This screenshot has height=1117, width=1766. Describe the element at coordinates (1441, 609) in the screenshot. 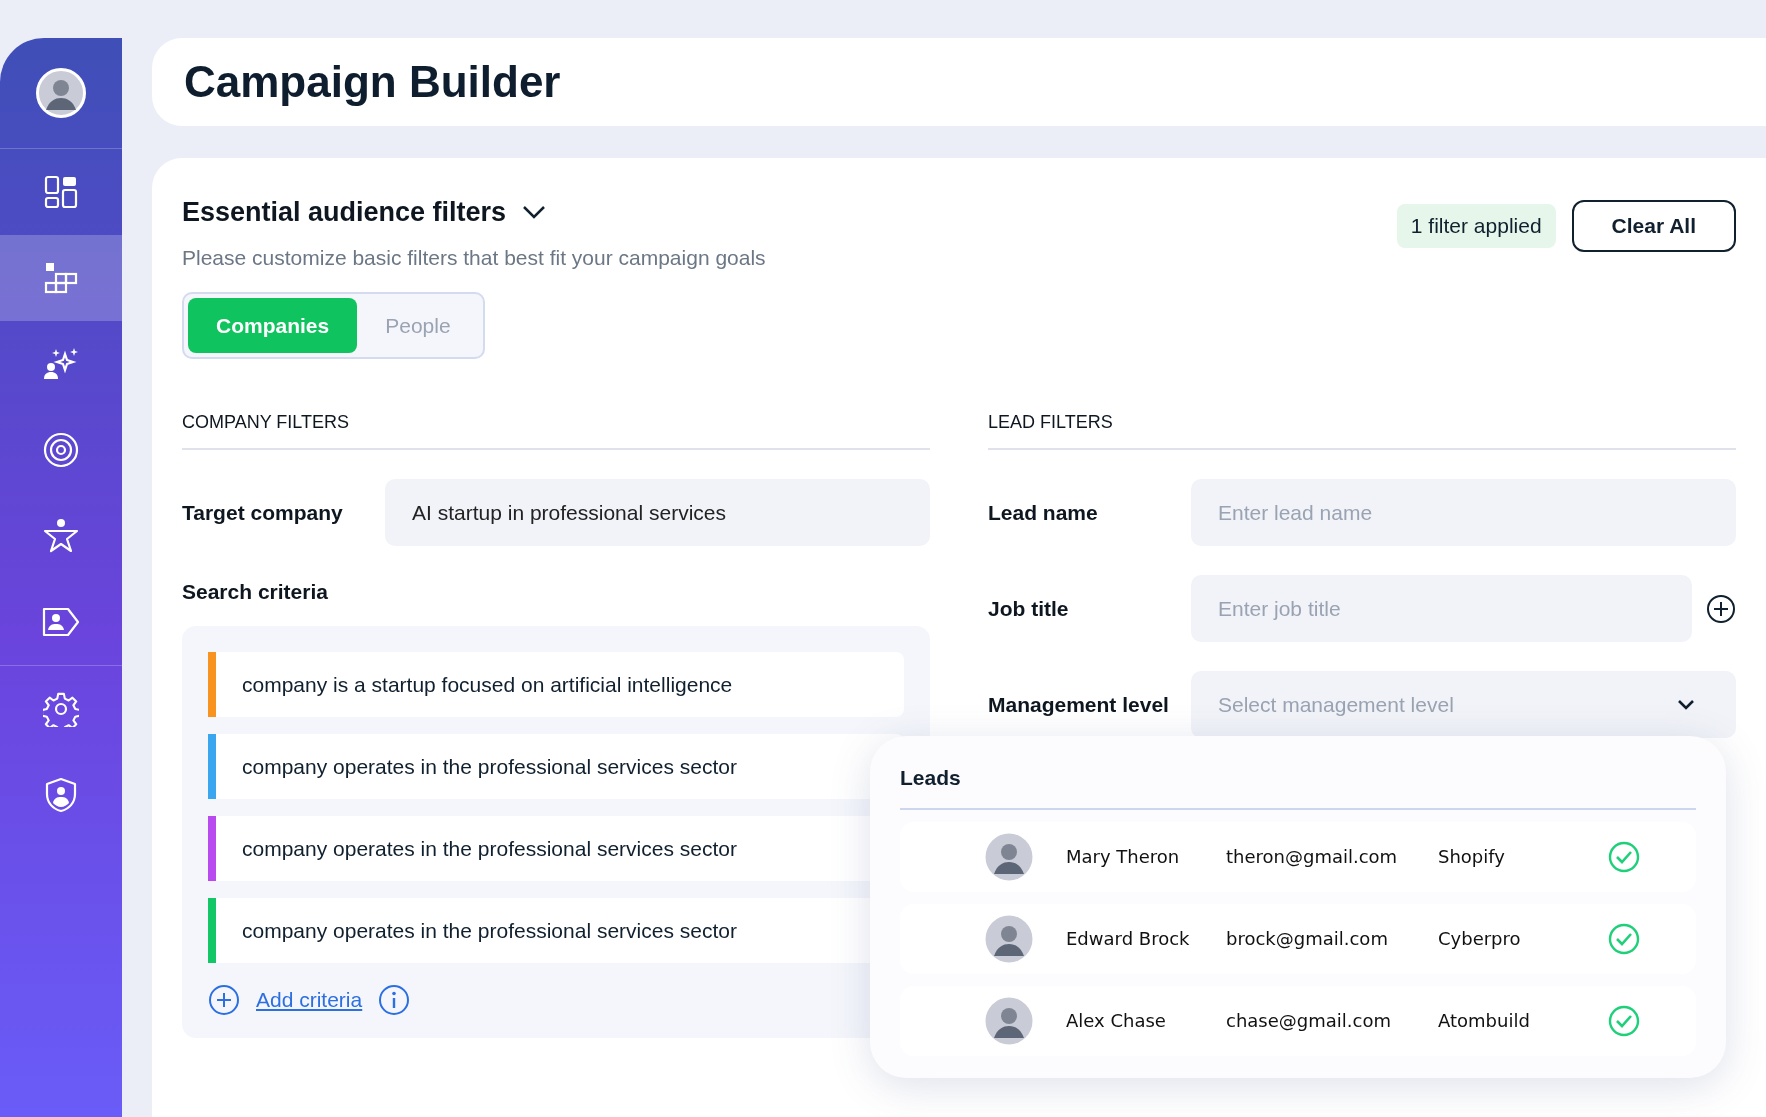

I see `text-field: Enter job title` at that location.